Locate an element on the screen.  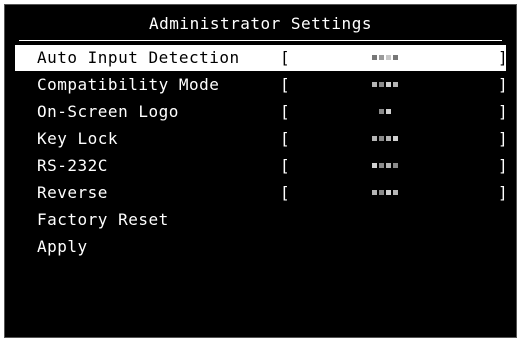
menu-item-auto-input-detection: Auto Input Detection [ ] is located at coordinates (262, 58).